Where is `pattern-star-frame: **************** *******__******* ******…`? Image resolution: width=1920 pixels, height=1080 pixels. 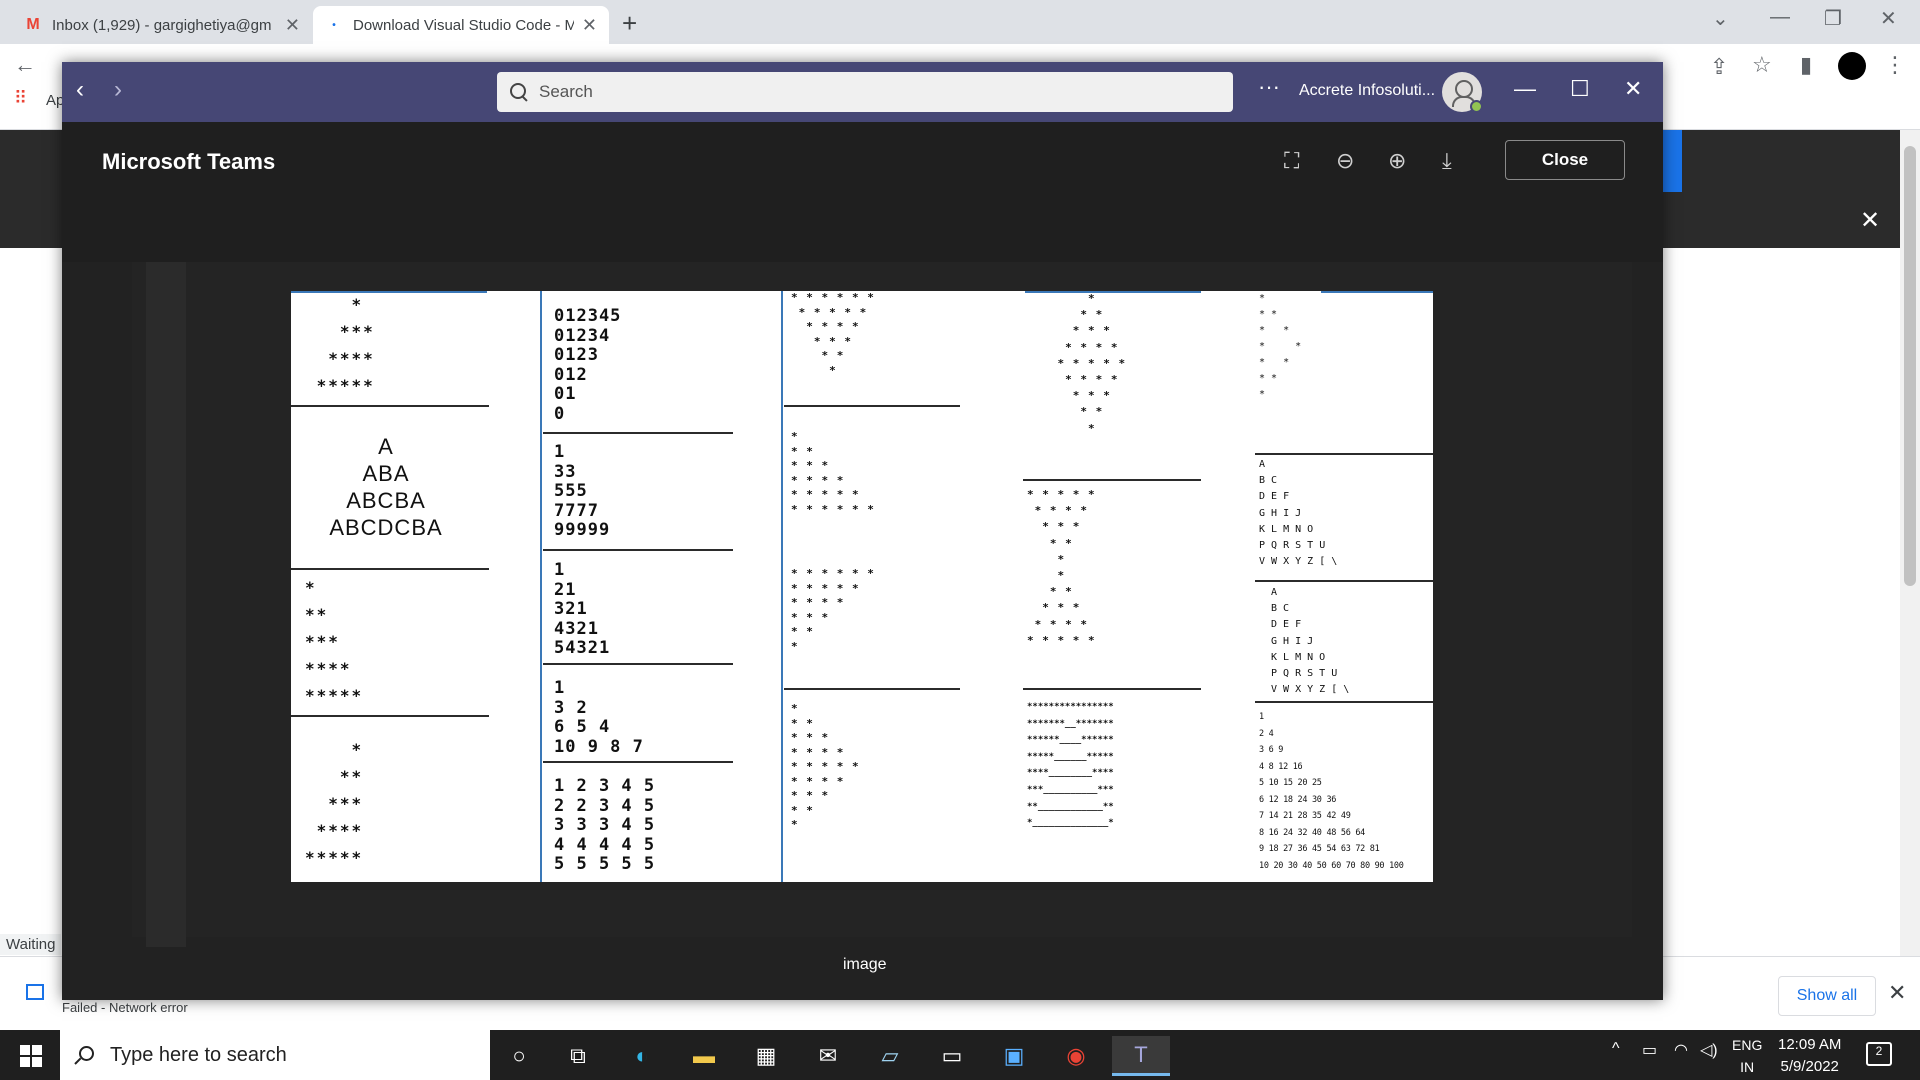
pattern-star-frame: **************** *******__******* ******… is located at coordinates (1070, 765).